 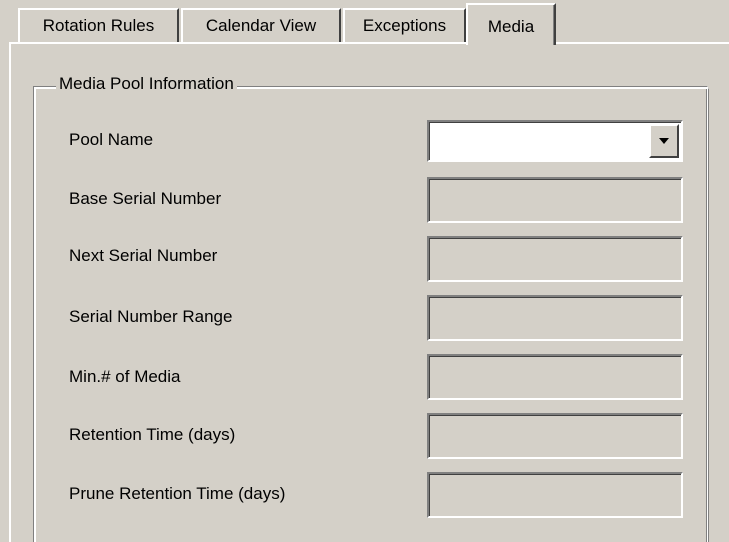 I want to click on tab-rotation-rules: Rotation Rules, so click(x=98, y=25).